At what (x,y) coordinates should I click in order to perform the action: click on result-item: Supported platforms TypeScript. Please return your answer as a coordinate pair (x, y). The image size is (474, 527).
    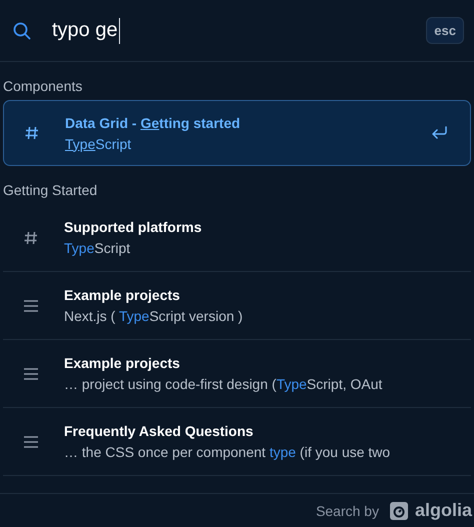
    Looking at the image, I should click on (237, 238).